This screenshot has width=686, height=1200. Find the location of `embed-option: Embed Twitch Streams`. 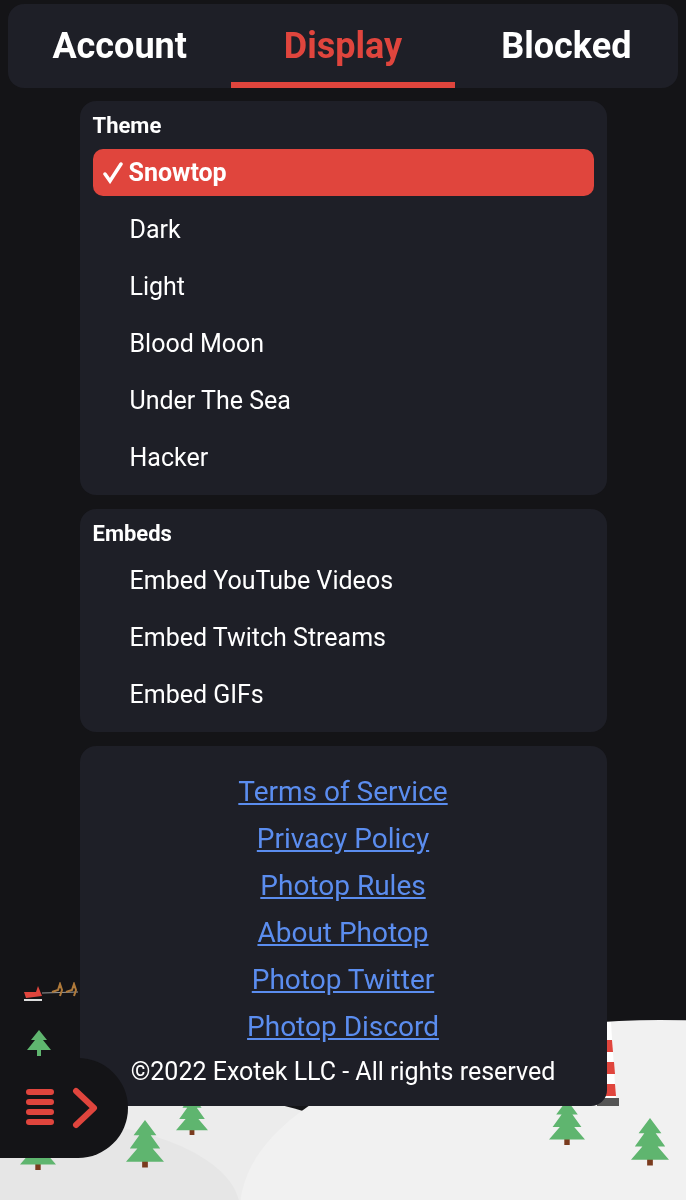

embed-option: Embed Twitch Streams is located at coordinates (343, 637).